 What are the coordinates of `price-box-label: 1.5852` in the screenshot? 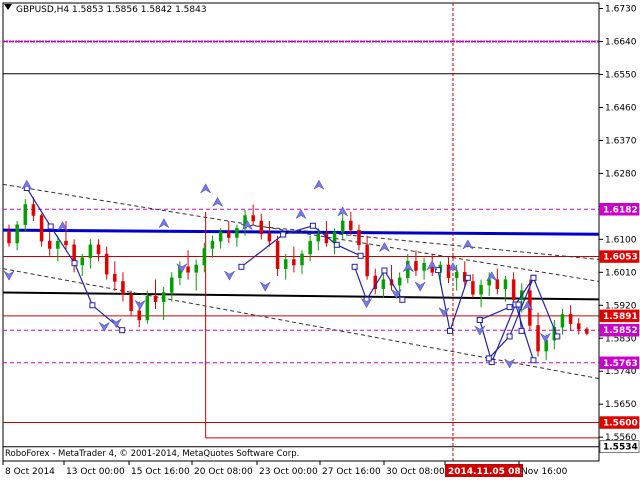 It's located at (620, 331).